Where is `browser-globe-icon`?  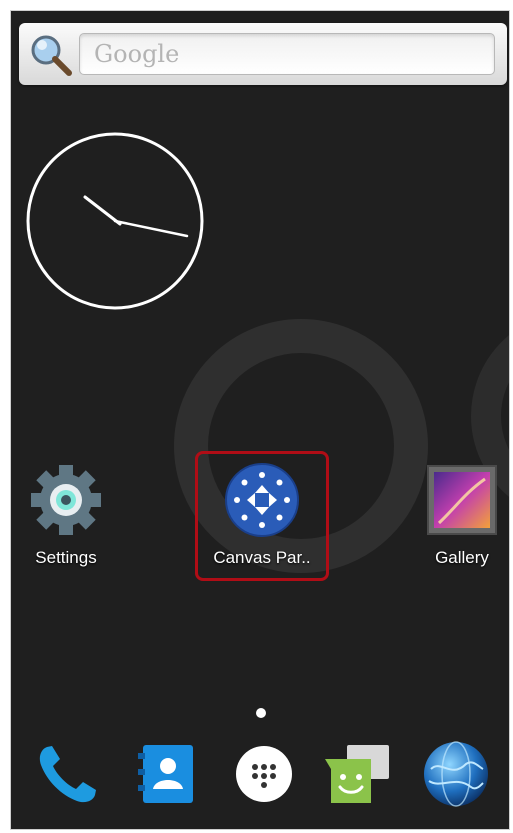 browser-globe-icon is located at coordinates (456, 774).